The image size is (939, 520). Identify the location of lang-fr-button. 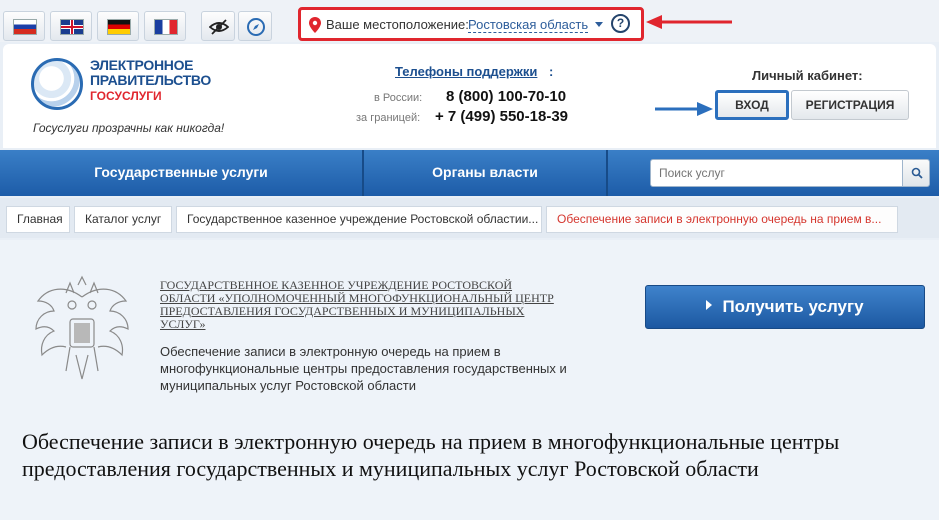
(165, 26).